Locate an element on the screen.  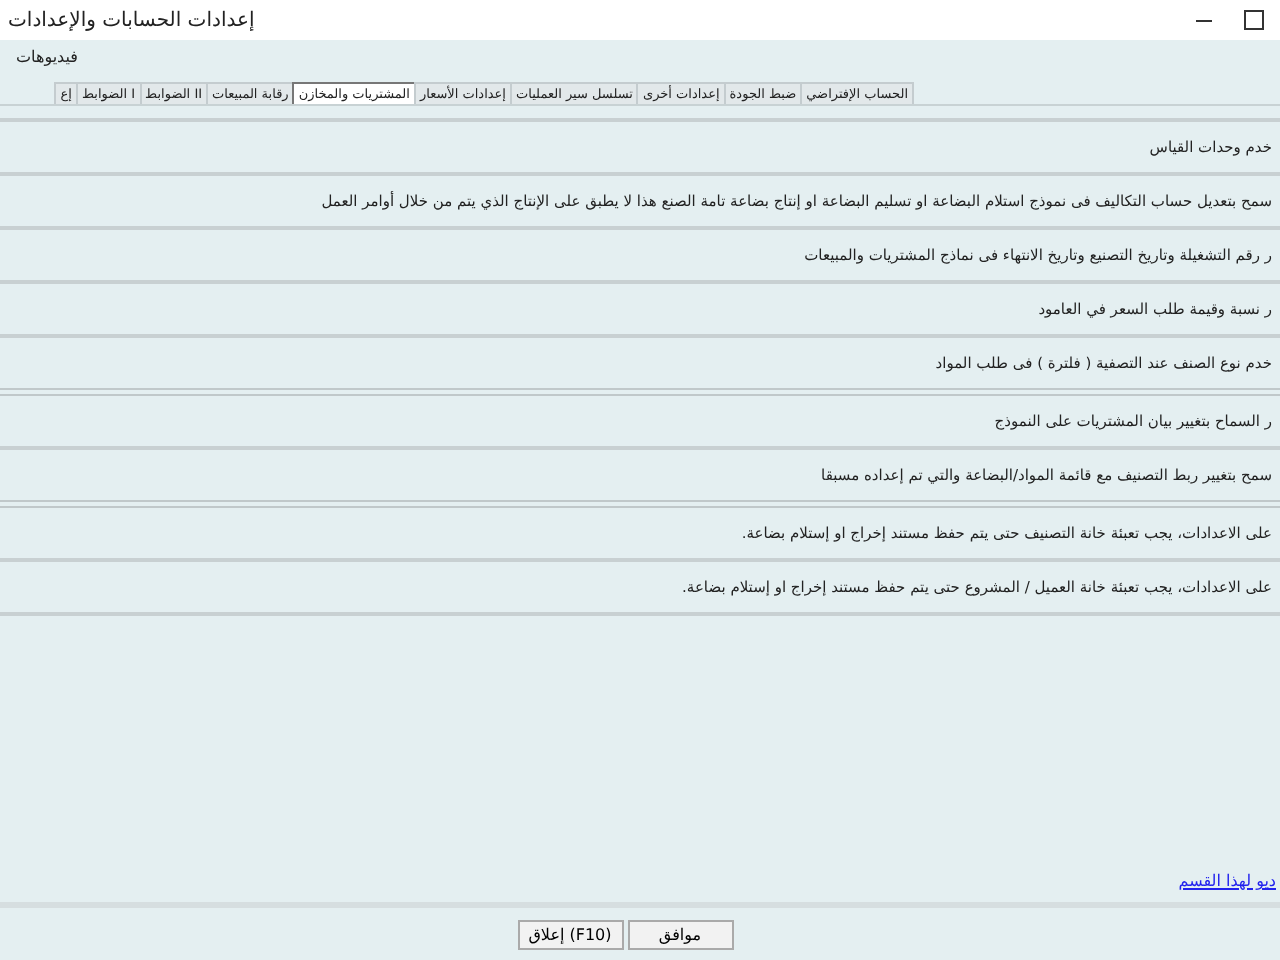
dialog-button: موافق is located at coordinates (680, 934).